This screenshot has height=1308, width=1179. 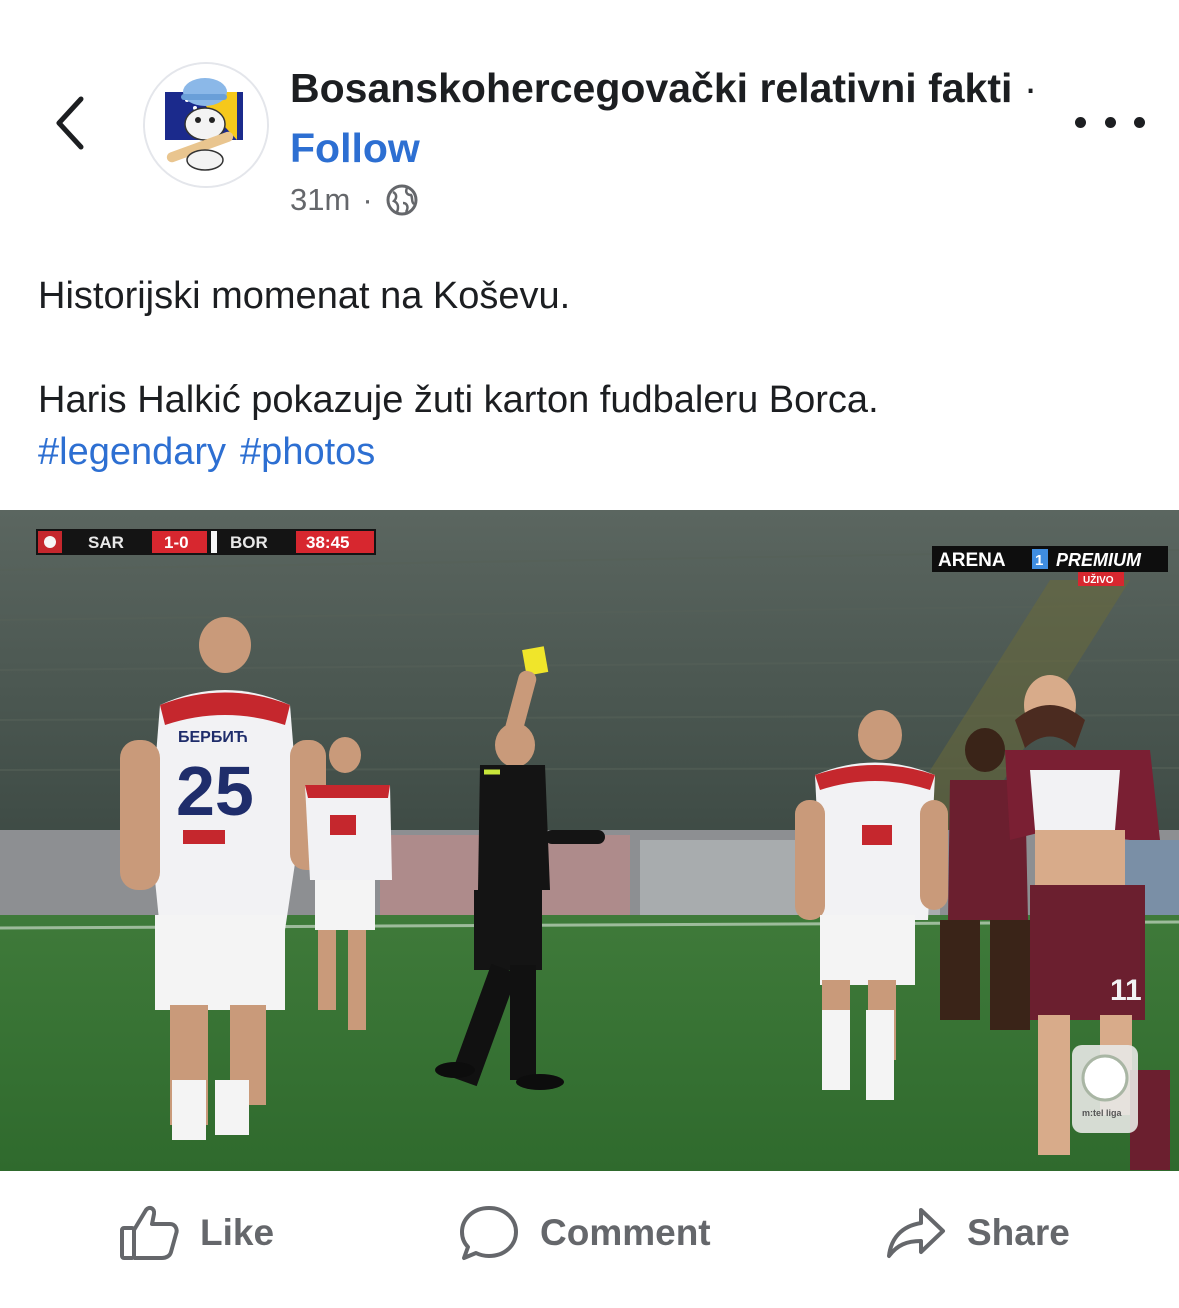 What do you see at coordinates (106, 542) in the screenshot?
I see `home-team-text: SAR` at bounding box center [106, 542].